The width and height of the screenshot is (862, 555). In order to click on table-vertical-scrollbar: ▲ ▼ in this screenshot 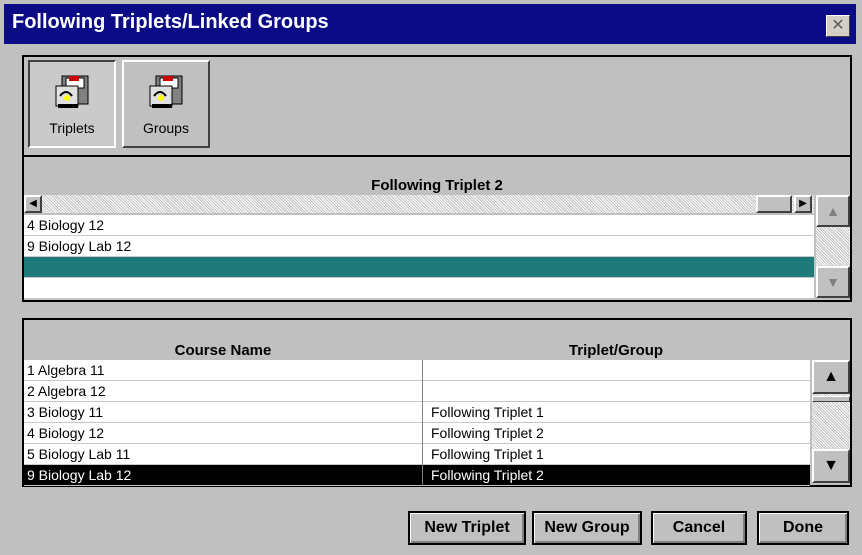, I will do `click(831, 421)`.